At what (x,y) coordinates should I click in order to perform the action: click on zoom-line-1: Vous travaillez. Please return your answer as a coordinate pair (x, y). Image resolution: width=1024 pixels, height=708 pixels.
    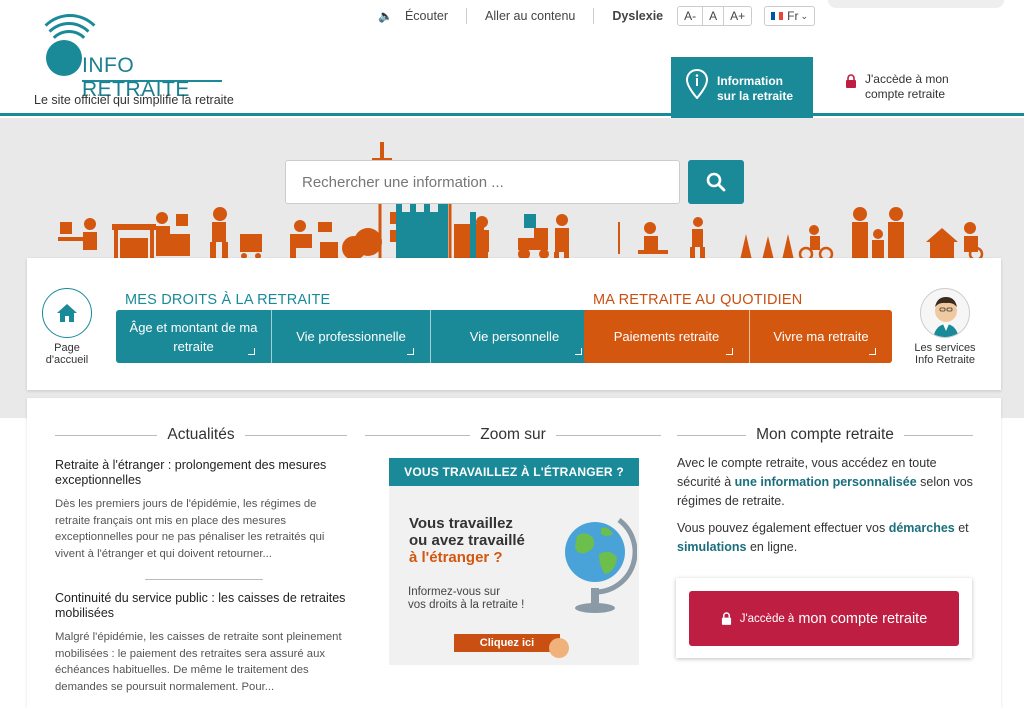
    Looking at the image, I should click on (461, 523).